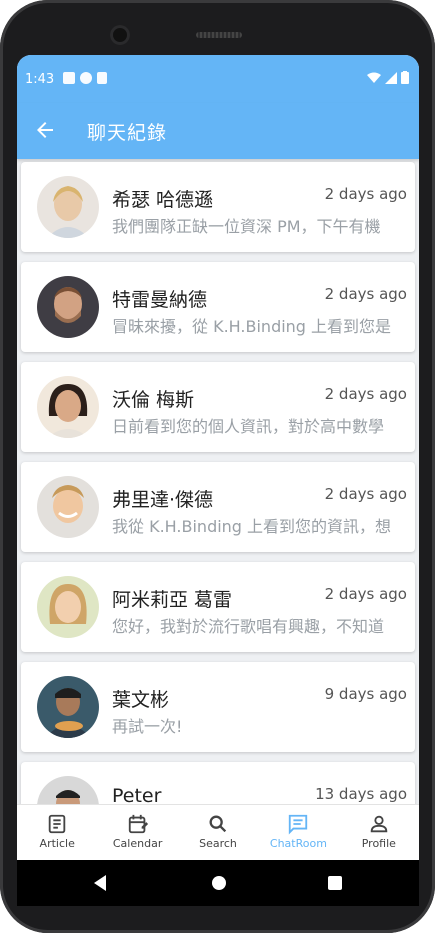  I want to click on image-notification-icon, so click(69, 78).